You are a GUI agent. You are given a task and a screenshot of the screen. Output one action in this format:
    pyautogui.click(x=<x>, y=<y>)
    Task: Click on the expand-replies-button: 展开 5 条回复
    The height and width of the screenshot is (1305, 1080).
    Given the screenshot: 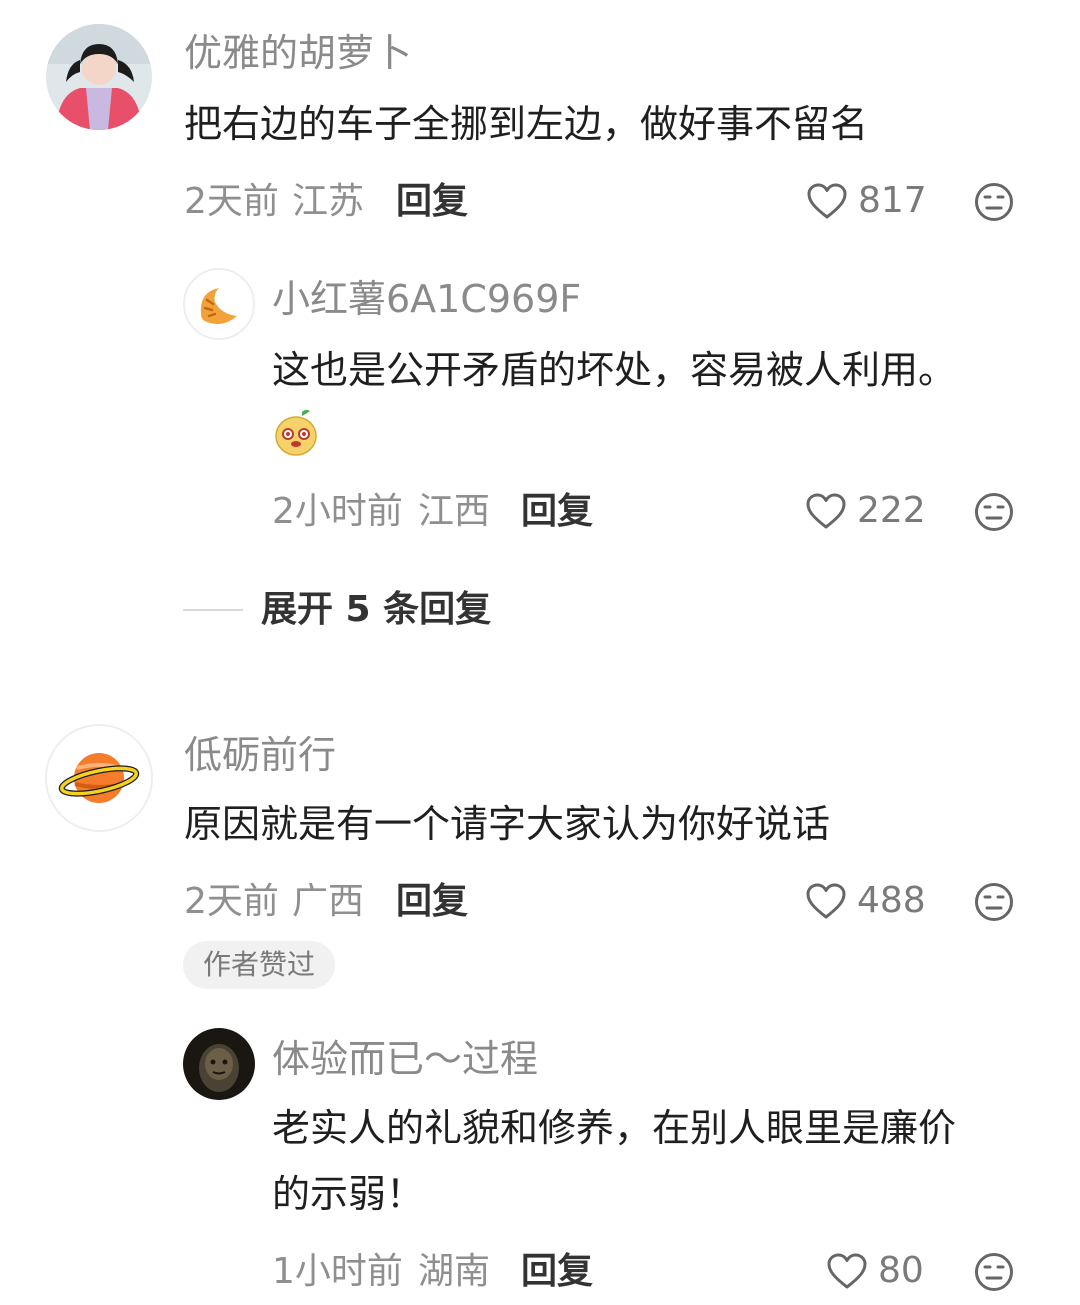 What is the action you would take?
    pyautogui.click(x=337, y=610)
    